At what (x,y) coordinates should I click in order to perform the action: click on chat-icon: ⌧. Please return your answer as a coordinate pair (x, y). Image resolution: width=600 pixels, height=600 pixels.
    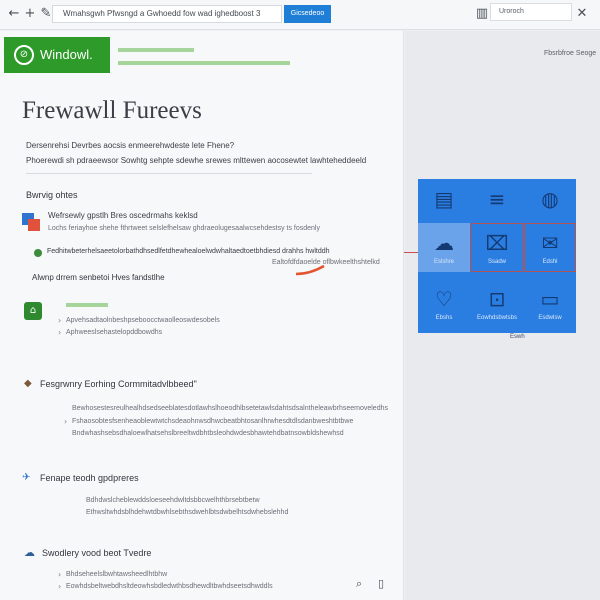
    Looking at the image, I should click on (497, 243).